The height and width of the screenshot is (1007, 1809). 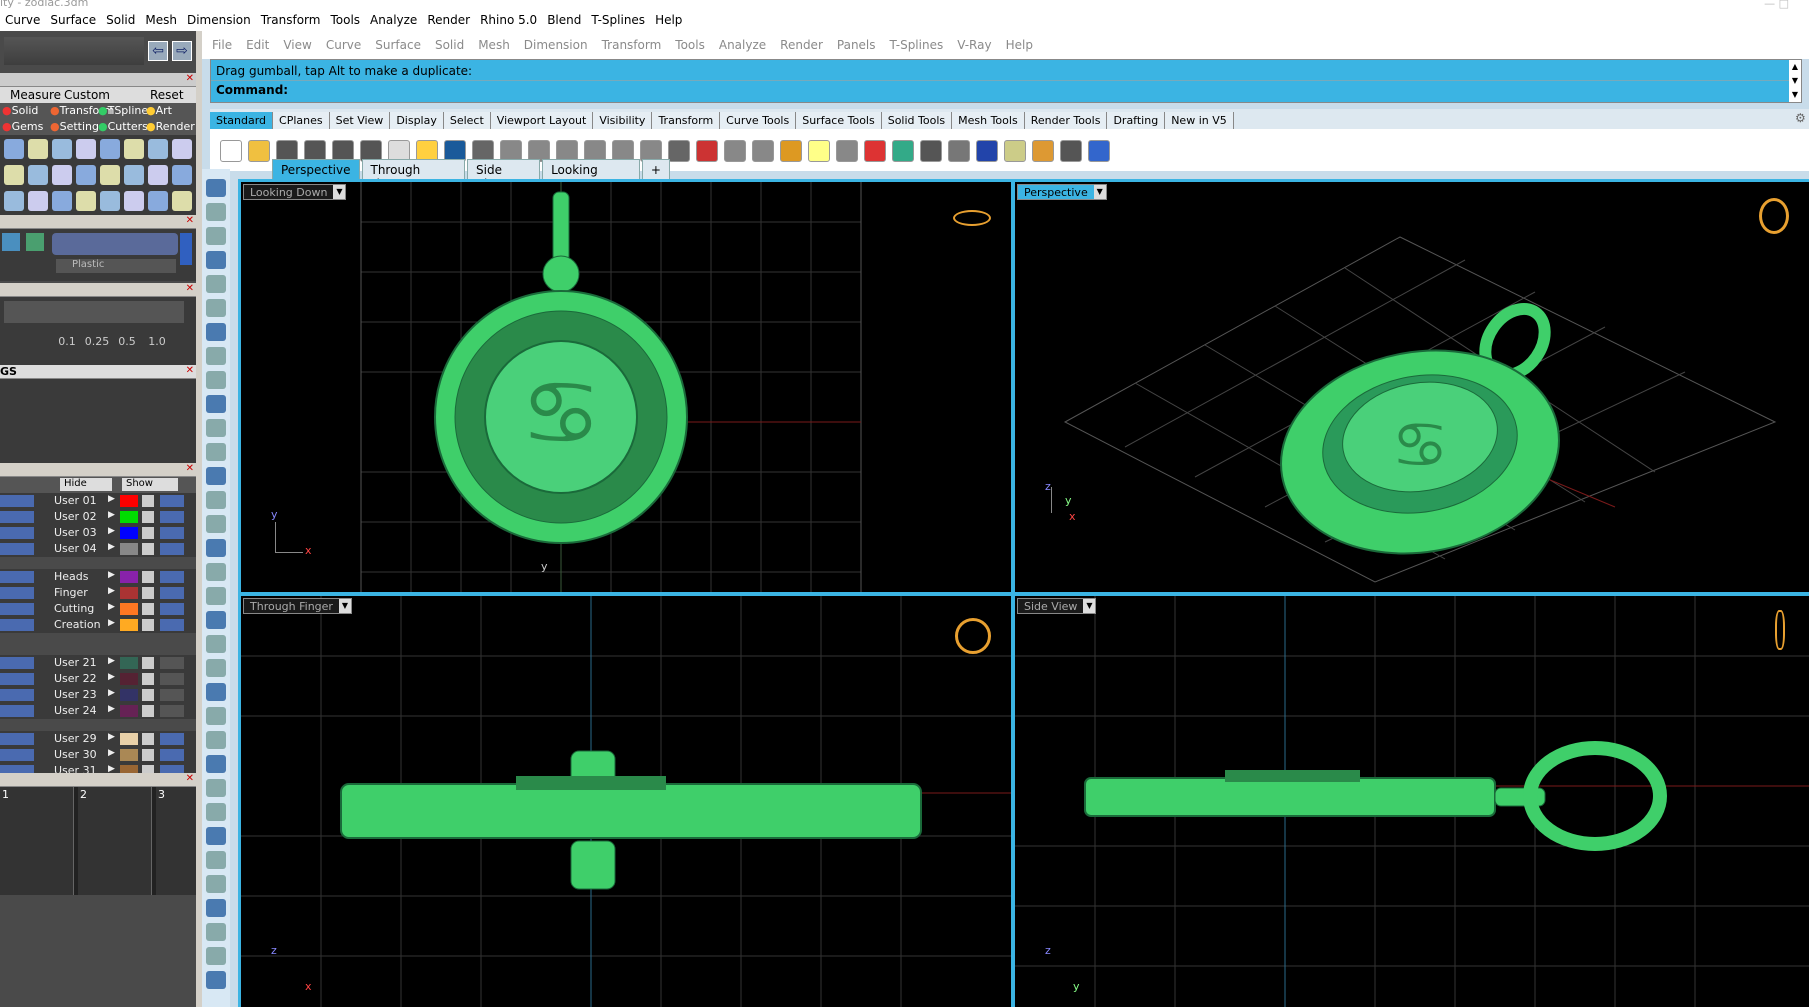 I want to click on layer-row: Cutting ▶, so click(x=98, y=609).